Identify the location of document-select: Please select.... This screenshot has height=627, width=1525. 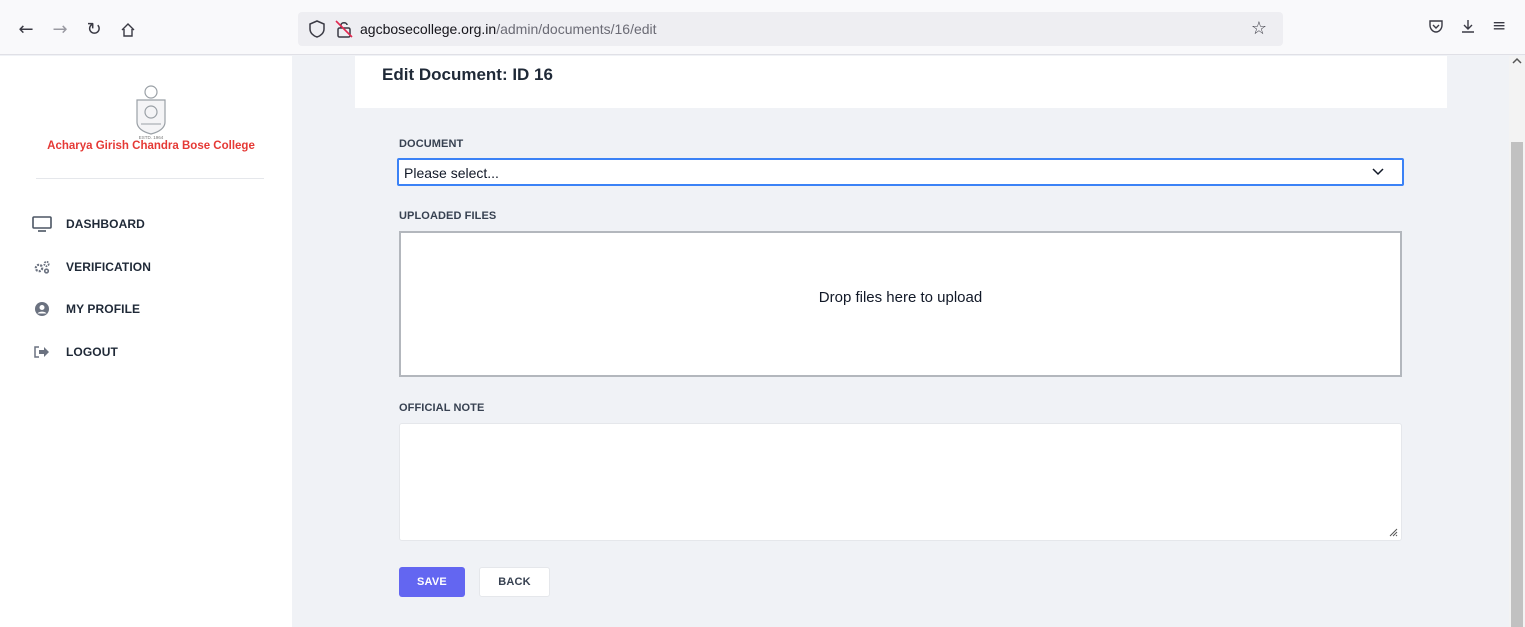
(900, 172).